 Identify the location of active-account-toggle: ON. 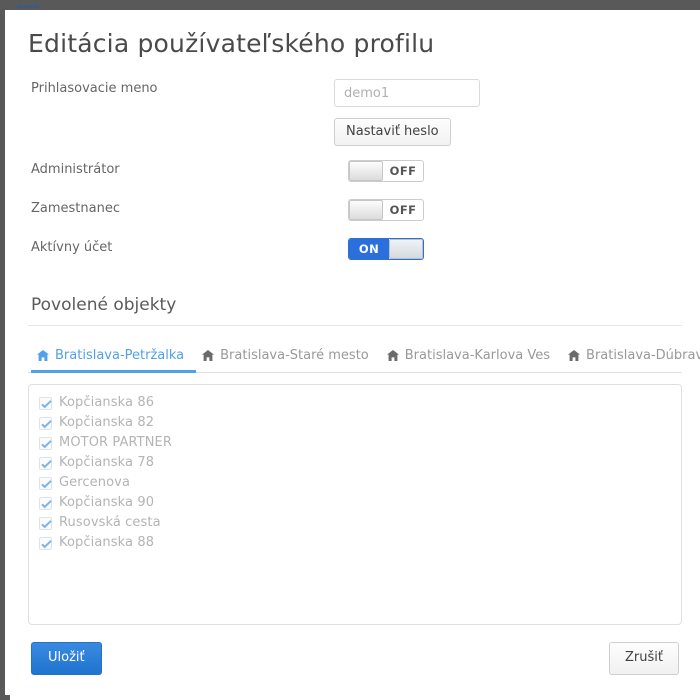
(386, 249).